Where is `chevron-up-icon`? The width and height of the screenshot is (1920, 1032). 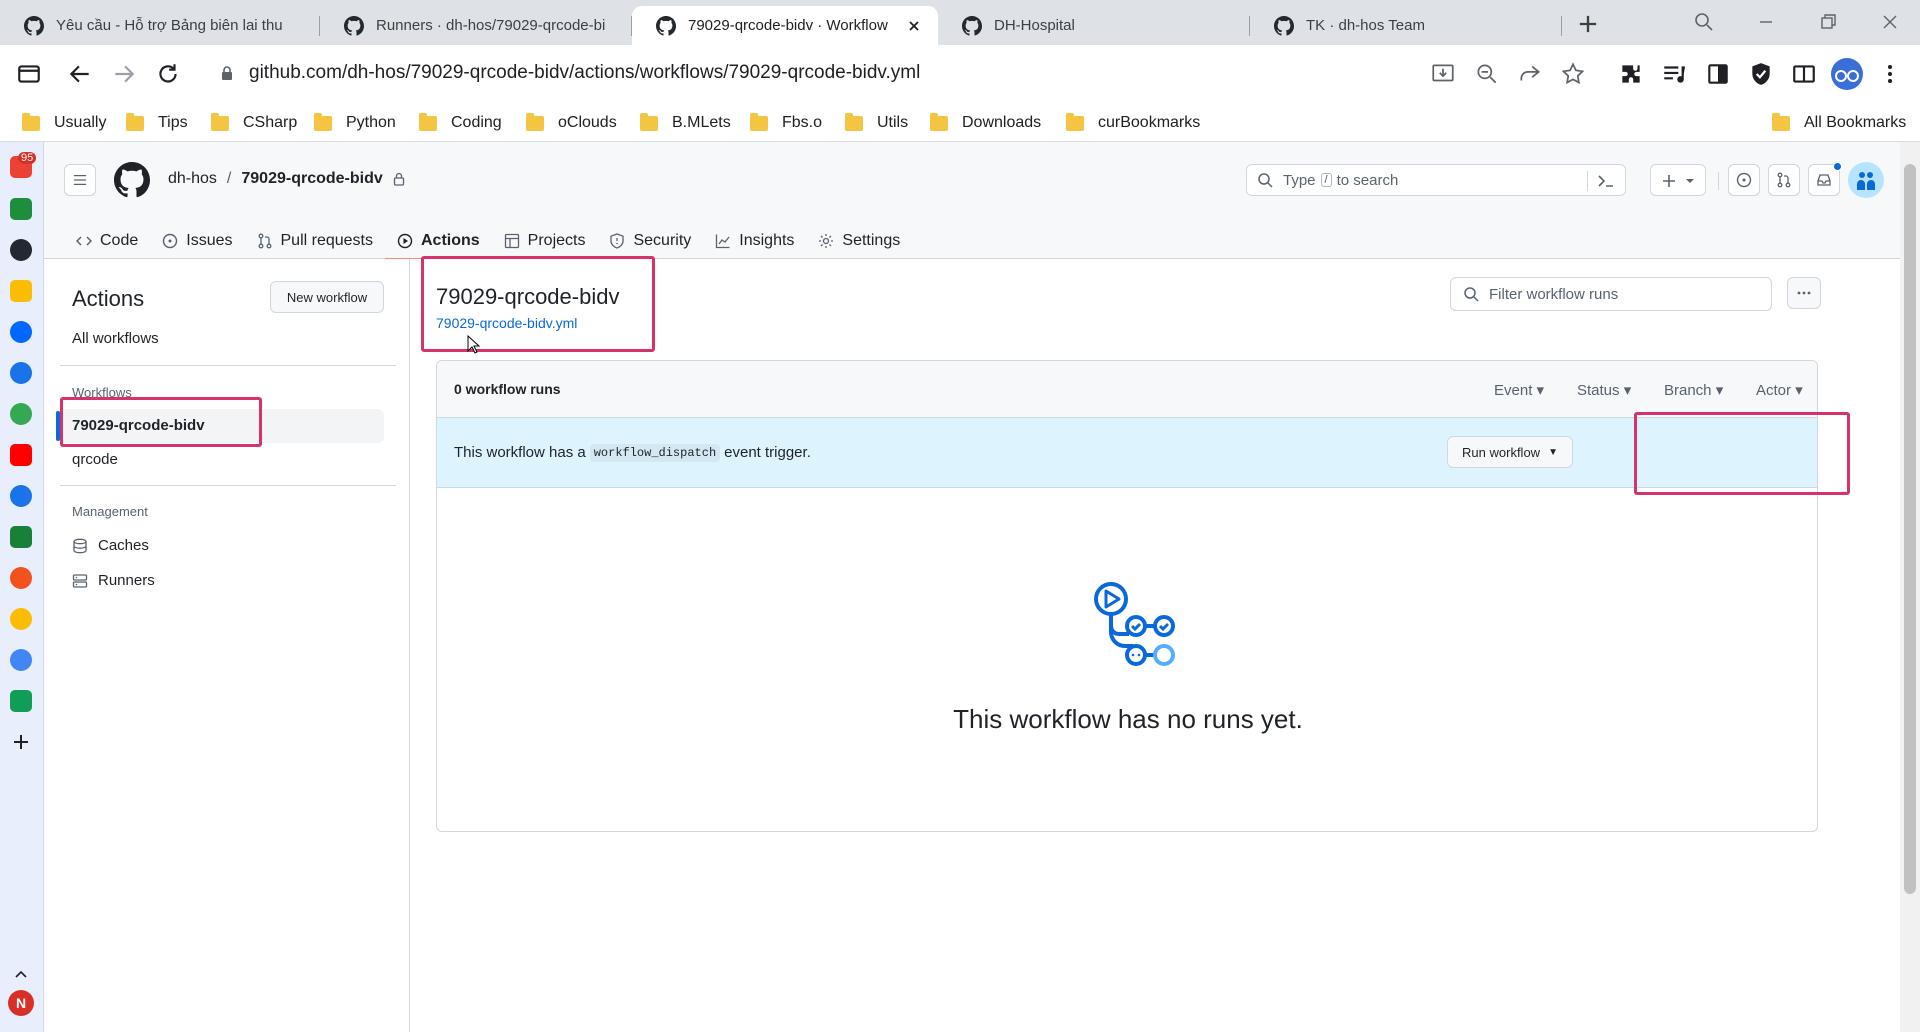
chevron-up-icon is located at coordinates (21, 974).